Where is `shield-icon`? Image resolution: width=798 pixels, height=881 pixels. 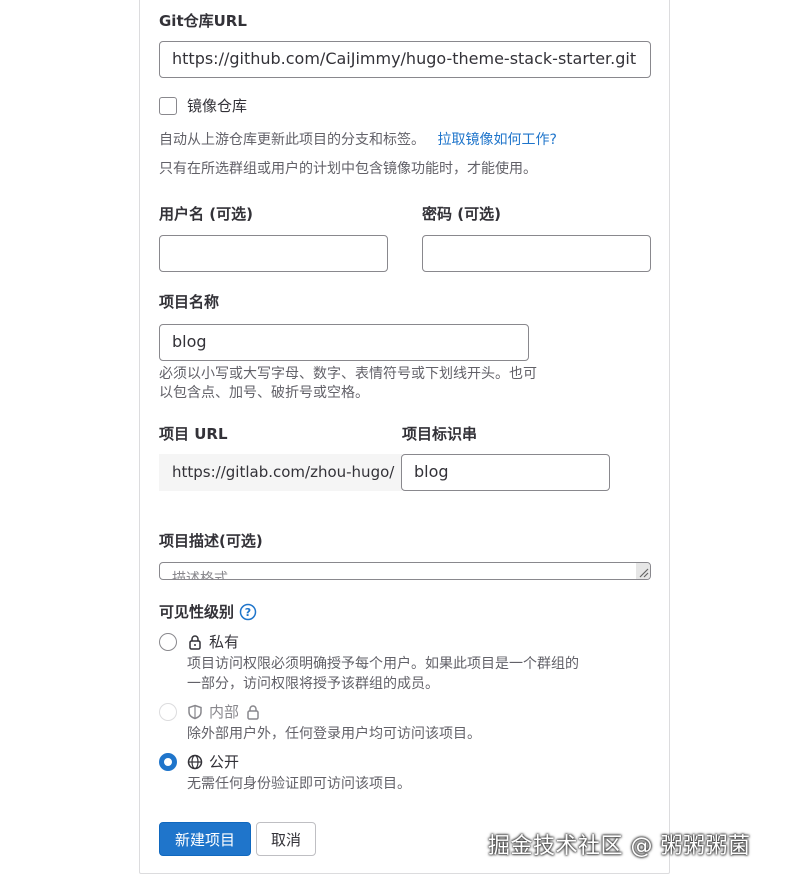 shield-icon is located at coordinates (195, 712).